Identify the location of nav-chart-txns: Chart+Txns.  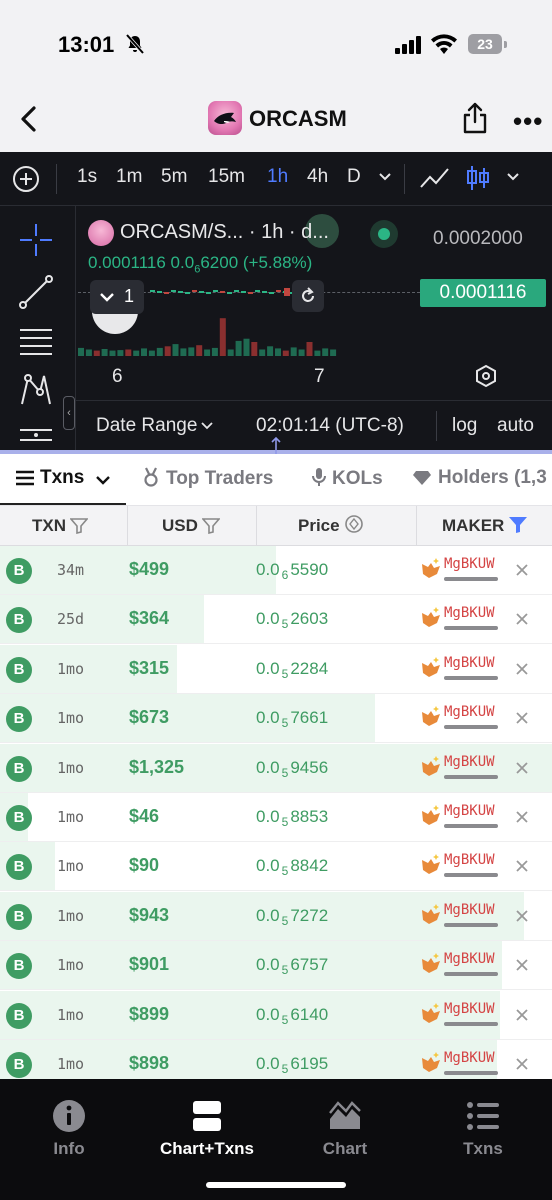
(207, 1129).